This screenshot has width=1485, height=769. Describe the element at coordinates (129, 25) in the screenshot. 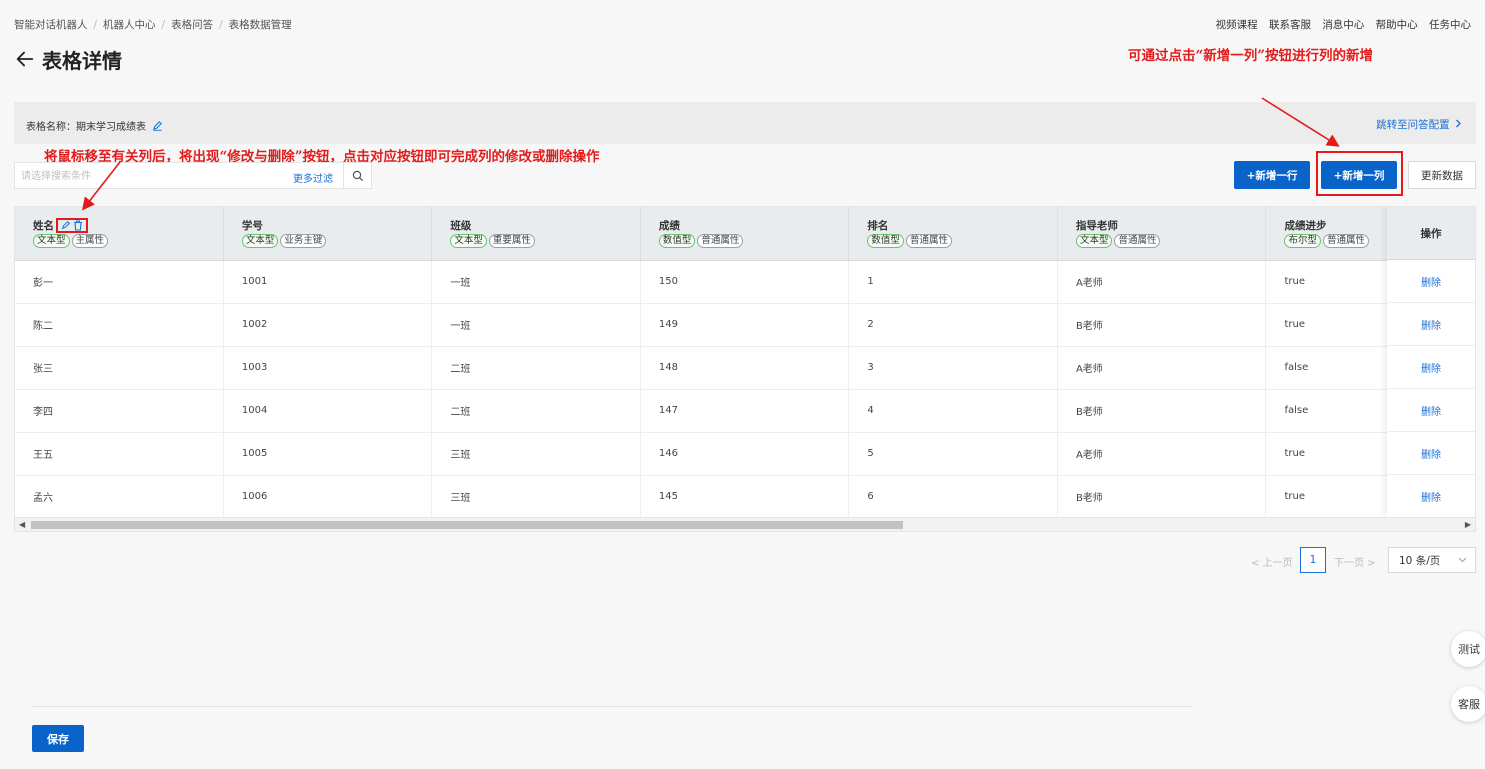

I see `breadcrumb-item: 机器人中心` at that location.